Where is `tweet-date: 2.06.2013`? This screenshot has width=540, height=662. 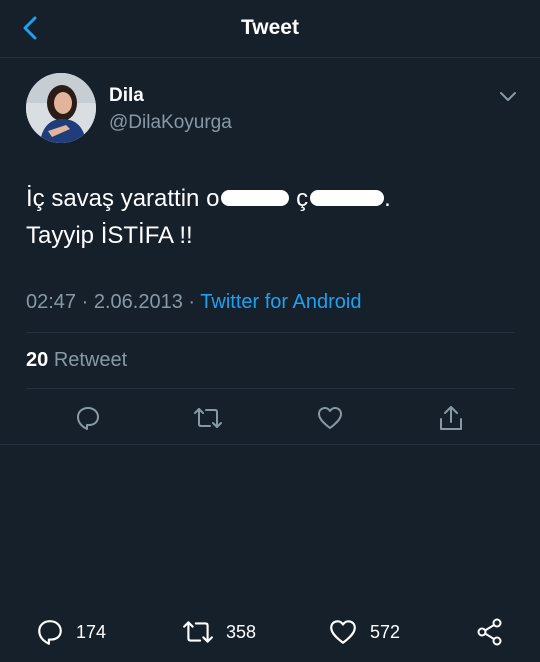 tweet-date: 2.06.2013 is located at coordinates (138, 302).